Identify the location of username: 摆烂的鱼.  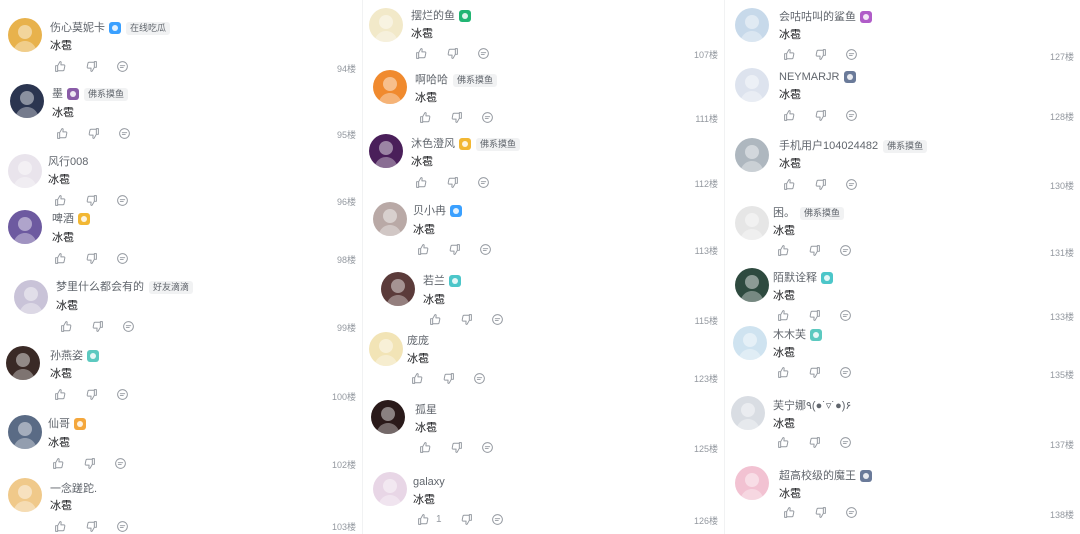
(433, 16).